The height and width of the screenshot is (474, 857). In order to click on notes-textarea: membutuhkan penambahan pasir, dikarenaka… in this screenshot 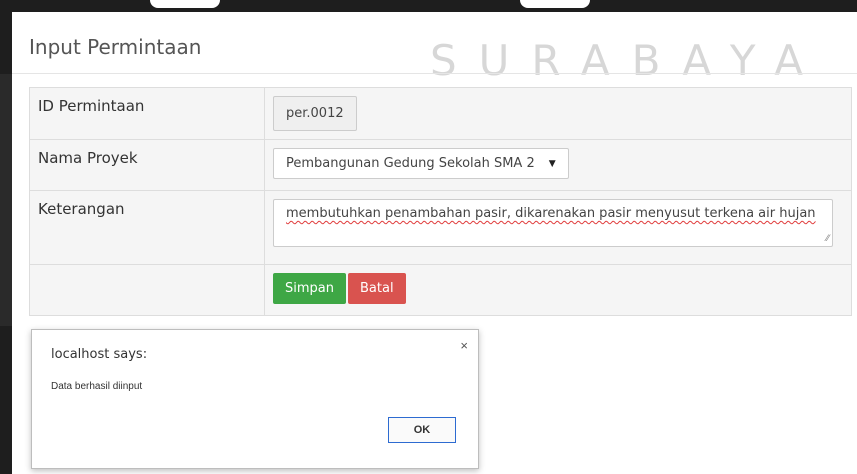, I will do `click(553, 223)`.